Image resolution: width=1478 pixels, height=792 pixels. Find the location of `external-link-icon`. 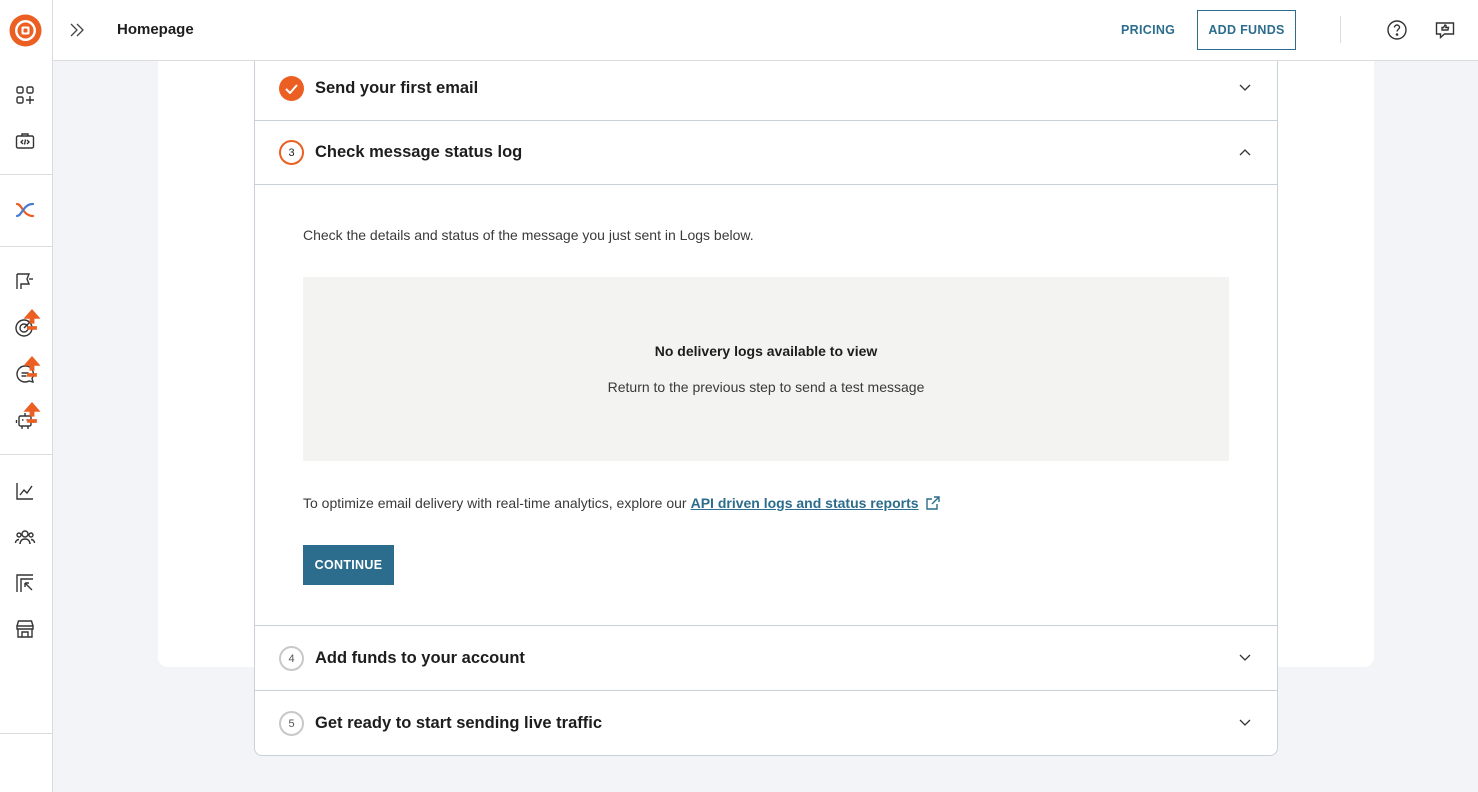

external-link-icon is located at coordinates (933, 503).